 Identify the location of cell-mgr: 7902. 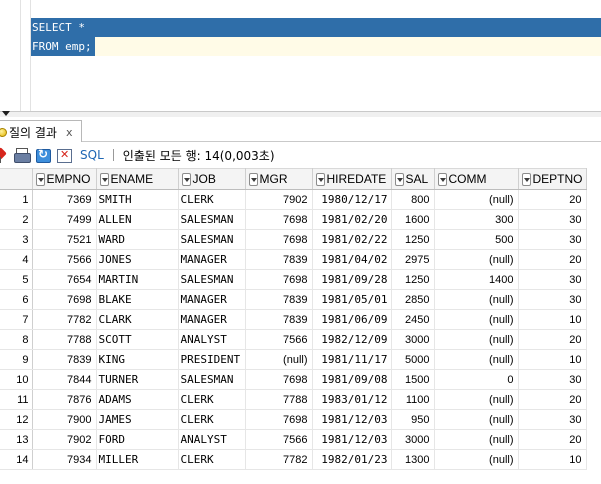
(279, 199).